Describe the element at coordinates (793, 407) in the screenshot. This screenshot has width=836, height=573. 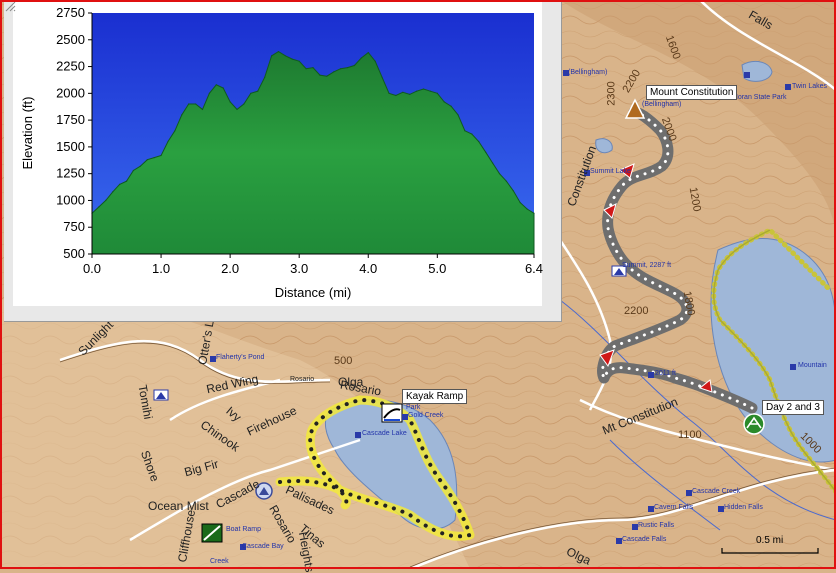
I see `callout-day2and3: Day 2 and 3` at that location.